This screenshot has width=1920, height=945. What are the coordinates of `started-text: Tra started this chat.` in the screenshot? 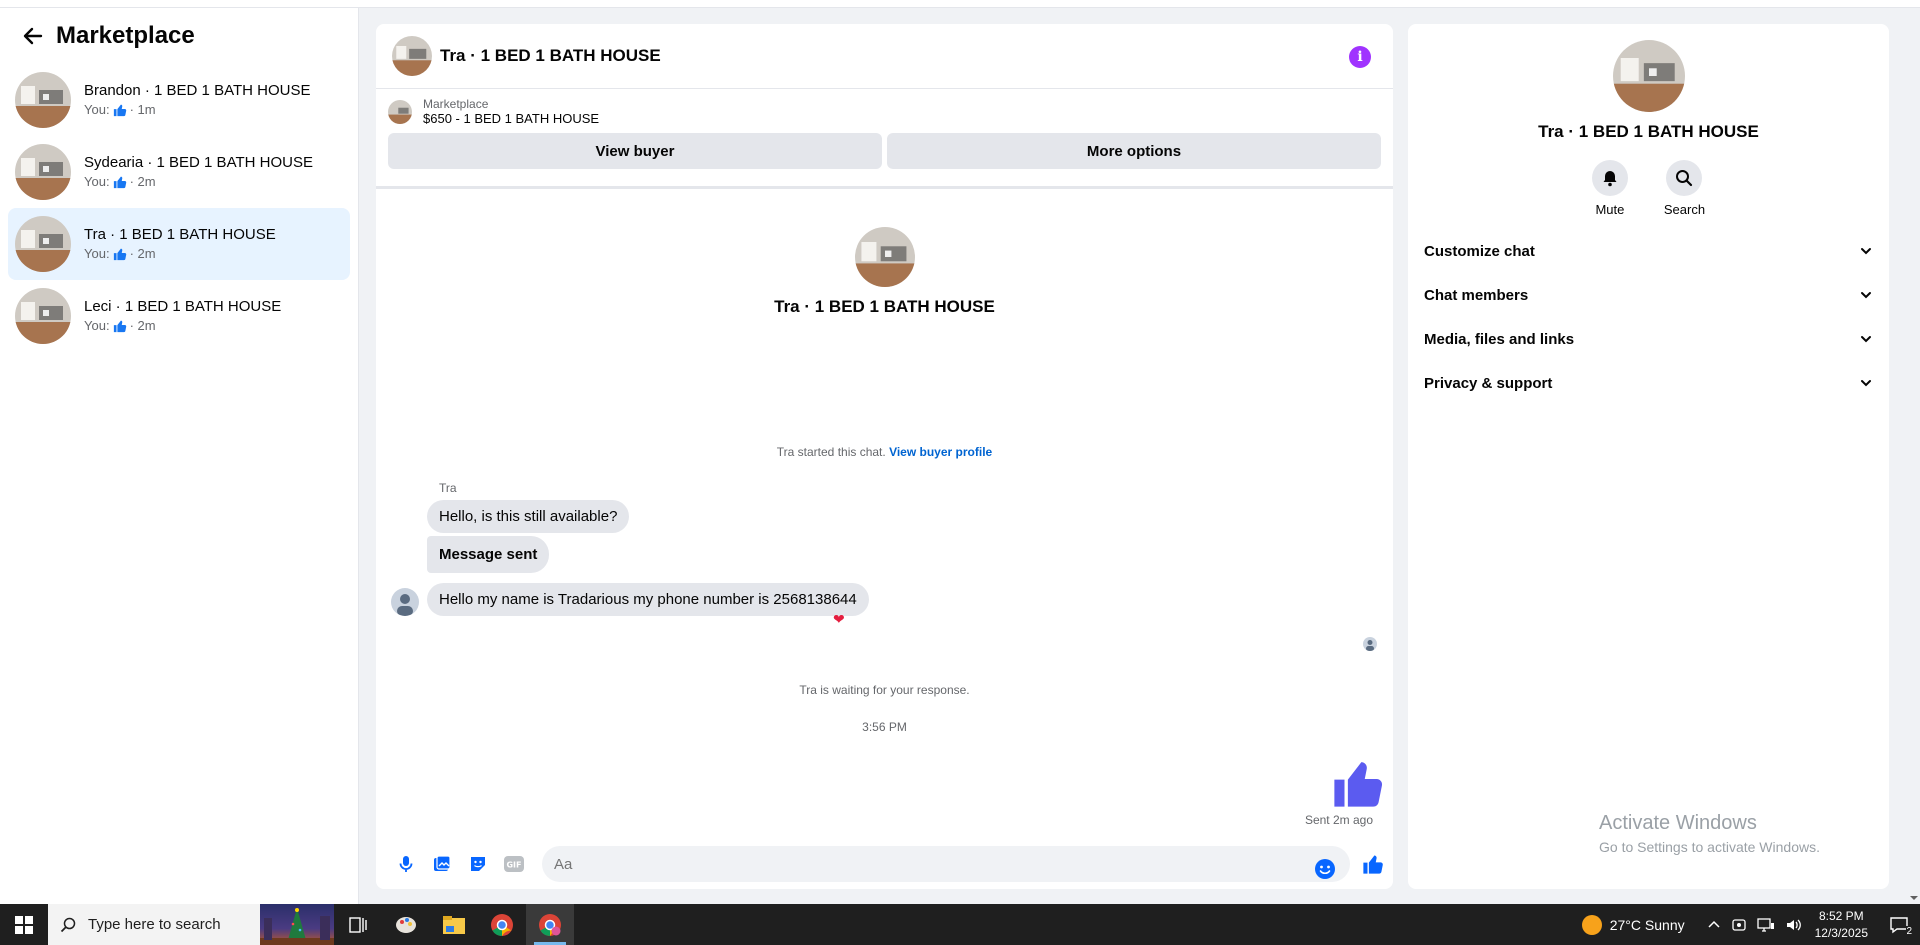 It's located at (831, 452).